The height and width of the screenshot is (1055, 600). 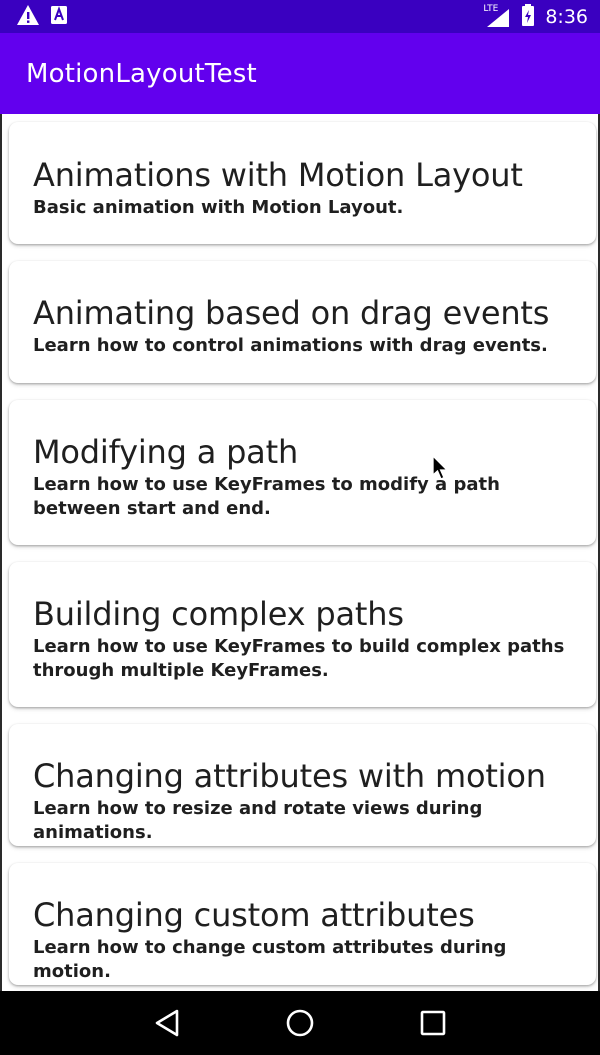 I want to click on card-title: Modifying a path, so click(x=166, y=452).